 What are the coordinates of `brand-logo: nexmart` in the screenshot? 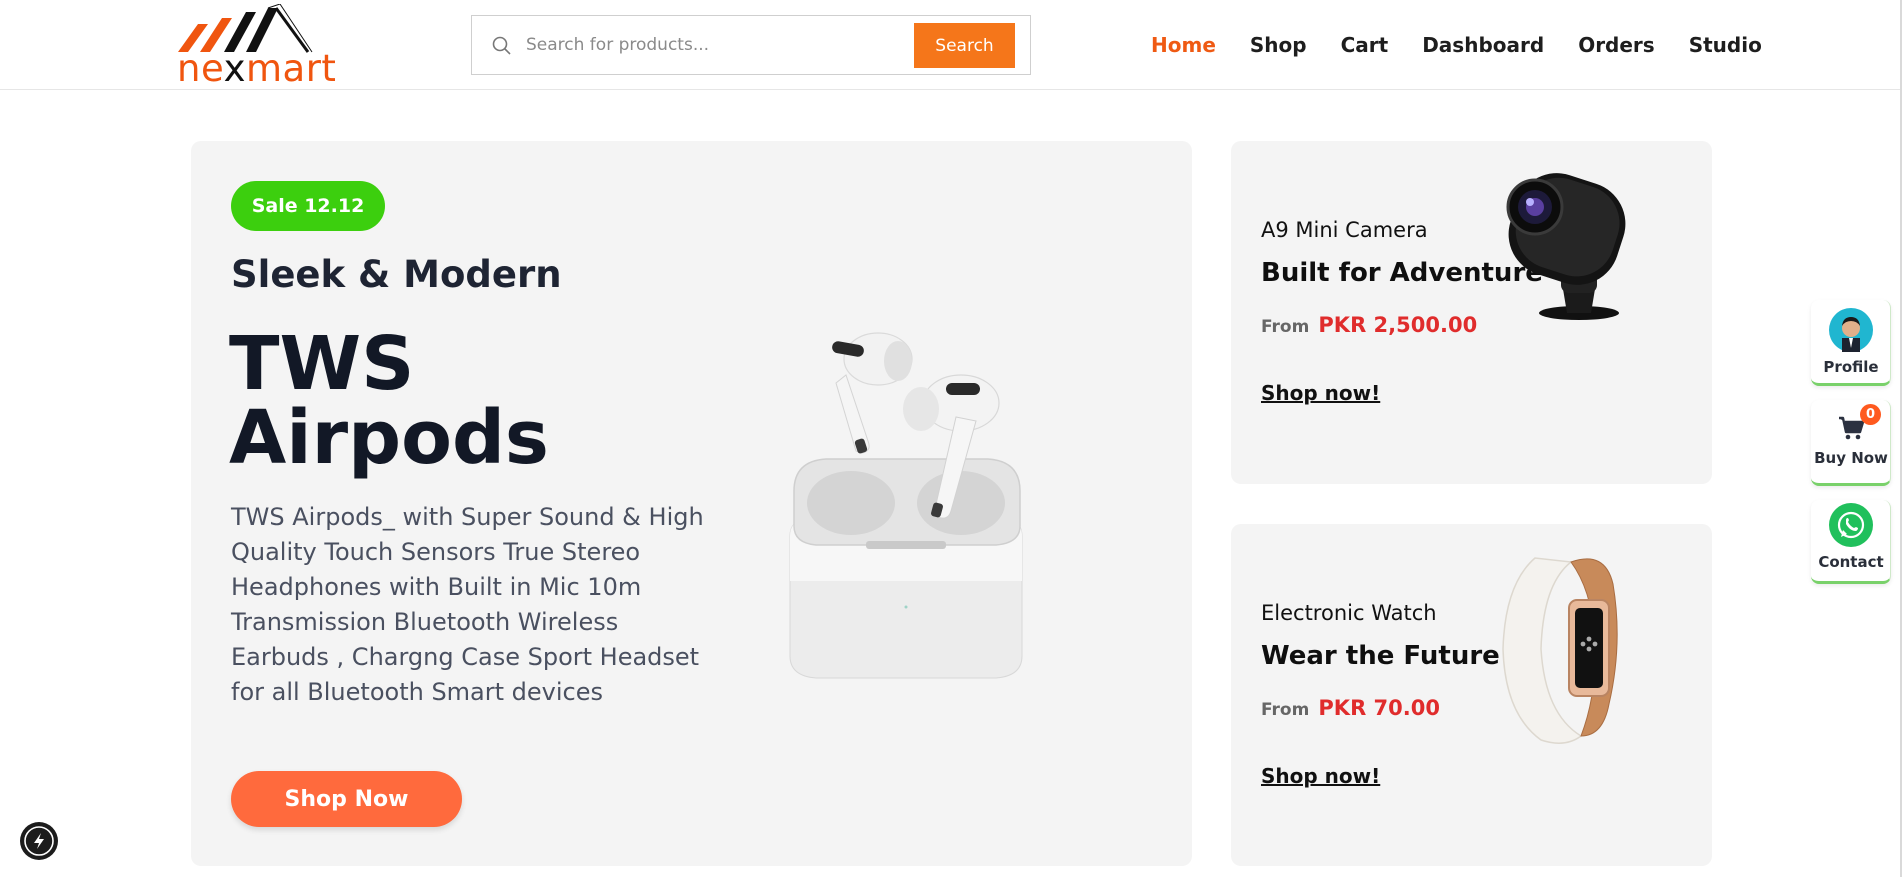 It's located at (259, 46).